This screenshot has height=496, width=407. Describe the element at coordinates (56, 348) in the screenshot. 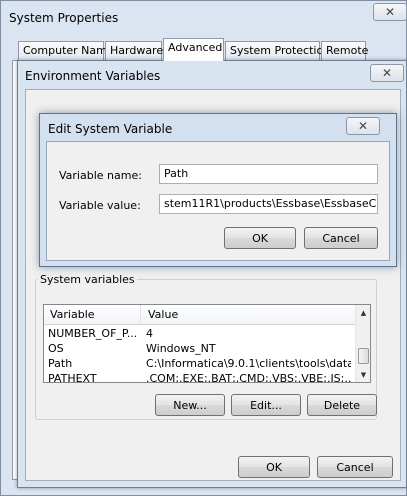

I see `variable-cell: OS` at that location.